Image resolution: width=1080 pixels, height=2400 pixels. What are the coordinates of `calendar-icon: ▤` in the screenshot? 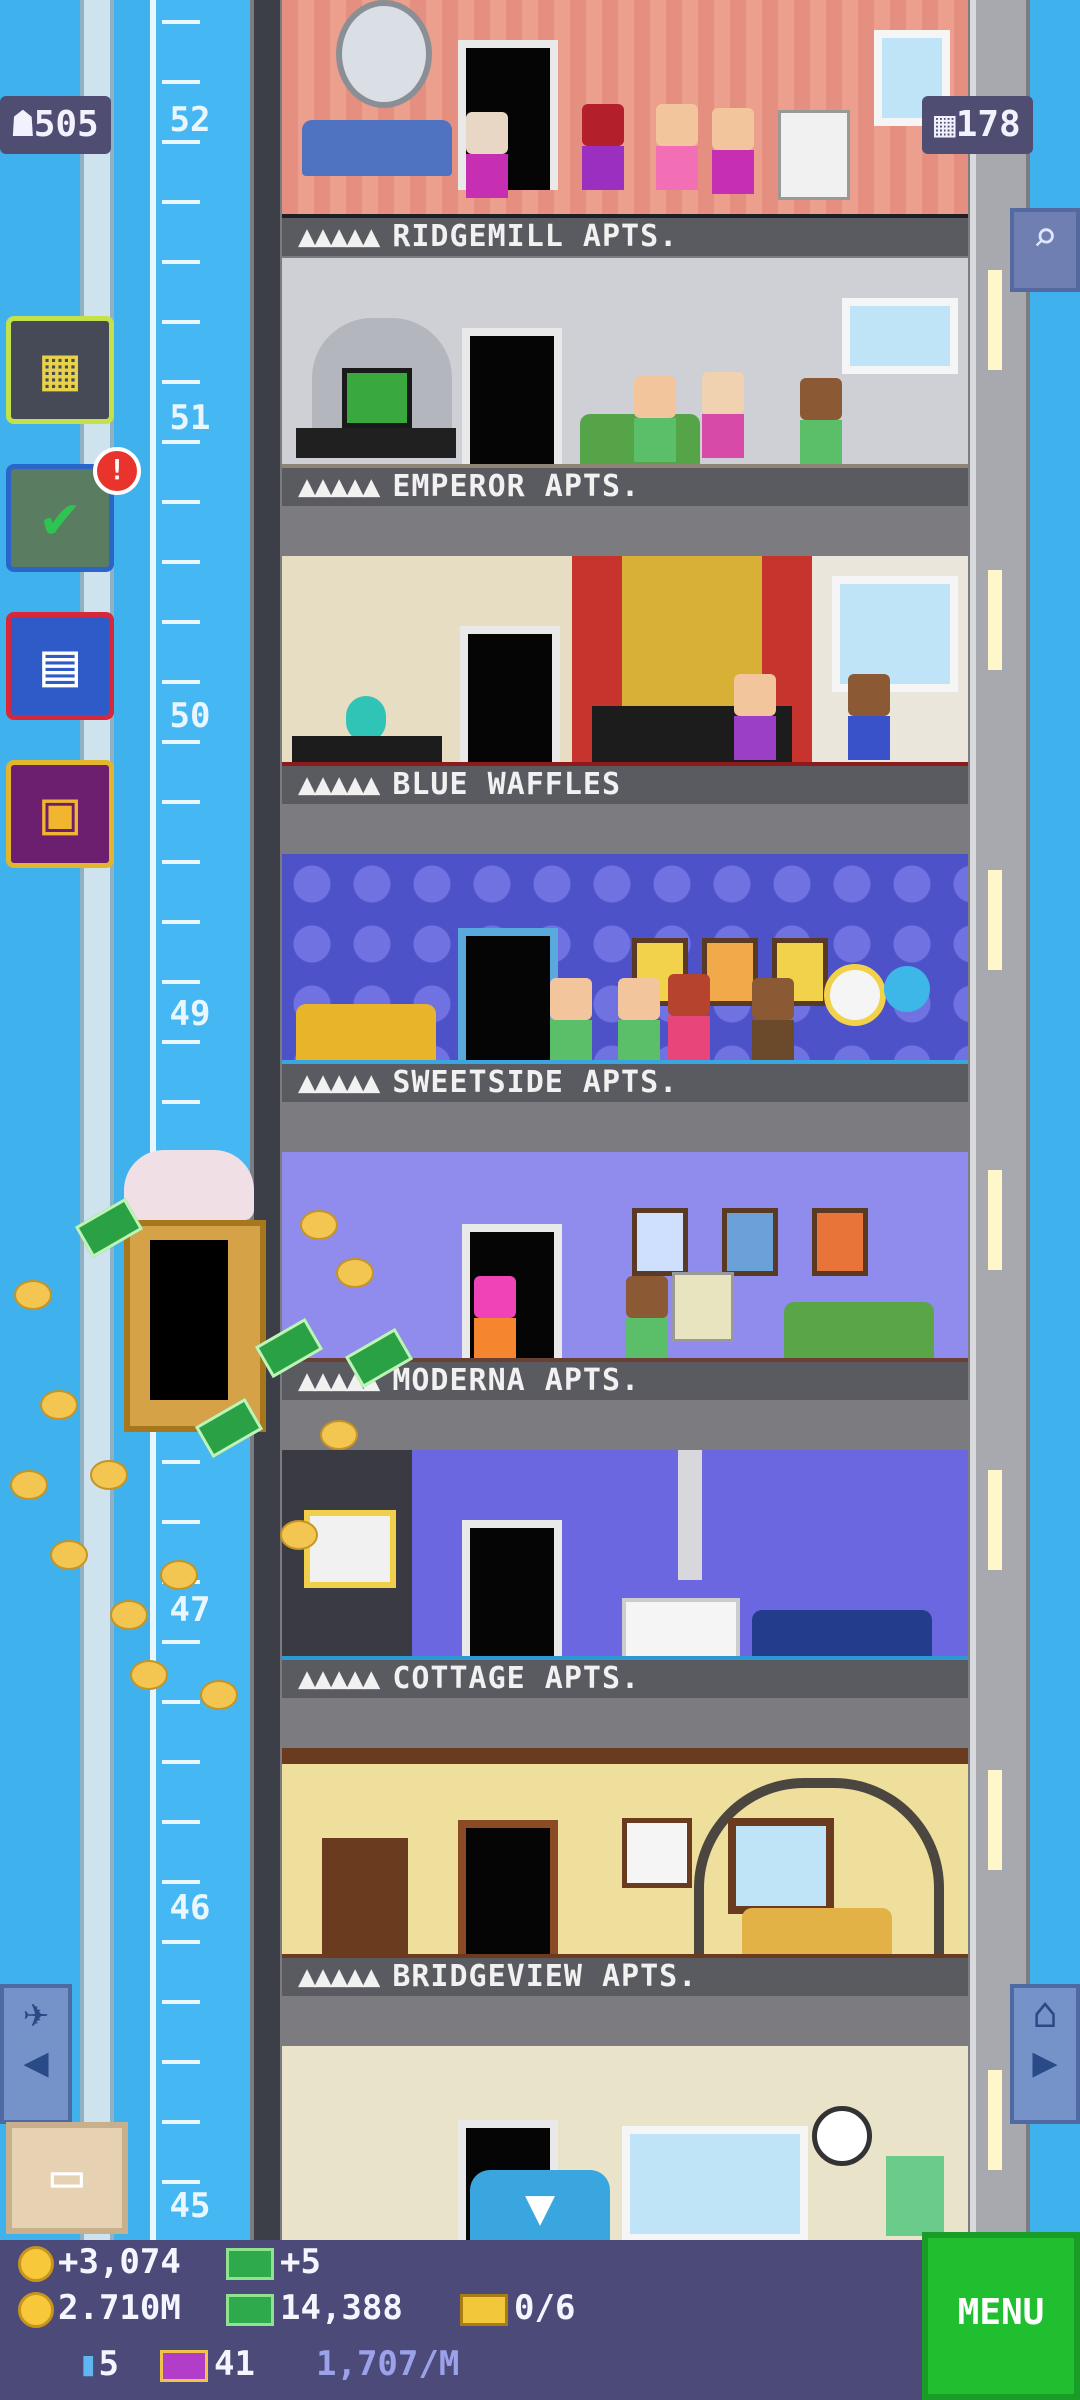 It's located at (60, 665).